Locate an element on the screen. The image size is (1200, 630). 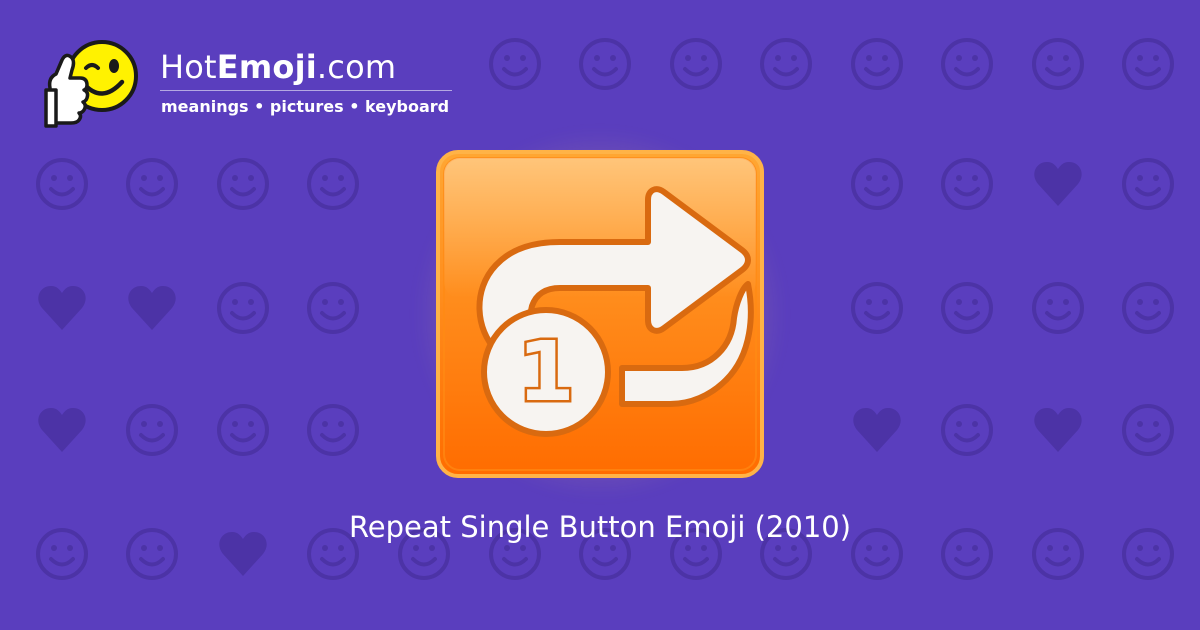
flexed-biceps-icon is located at coordinates (1148, 308).